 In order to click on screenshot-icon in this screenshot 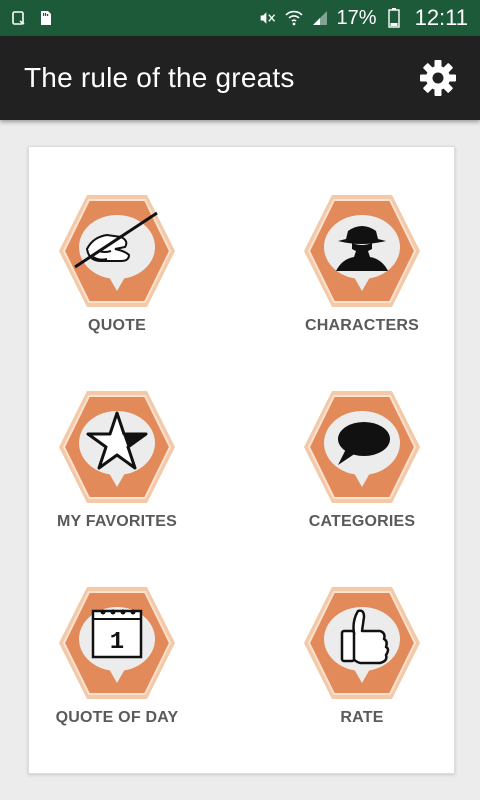, I will do `click(19, 18)`.